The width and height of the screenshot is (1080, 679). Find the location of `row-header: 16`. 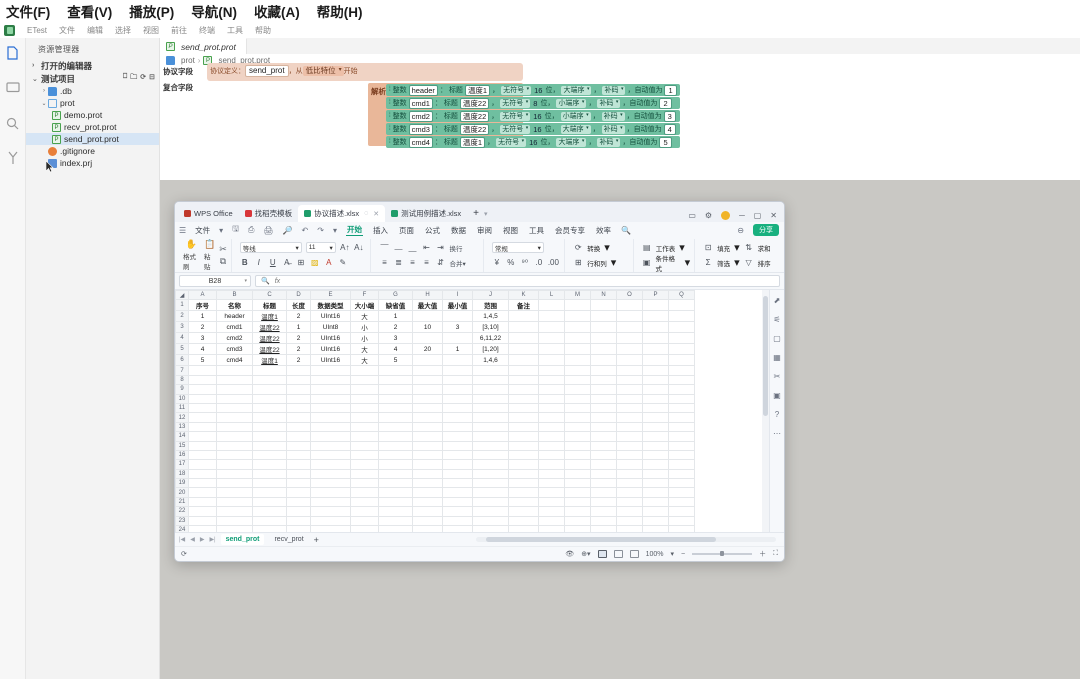

row-header: 16 is located at coordinates (182, 455).